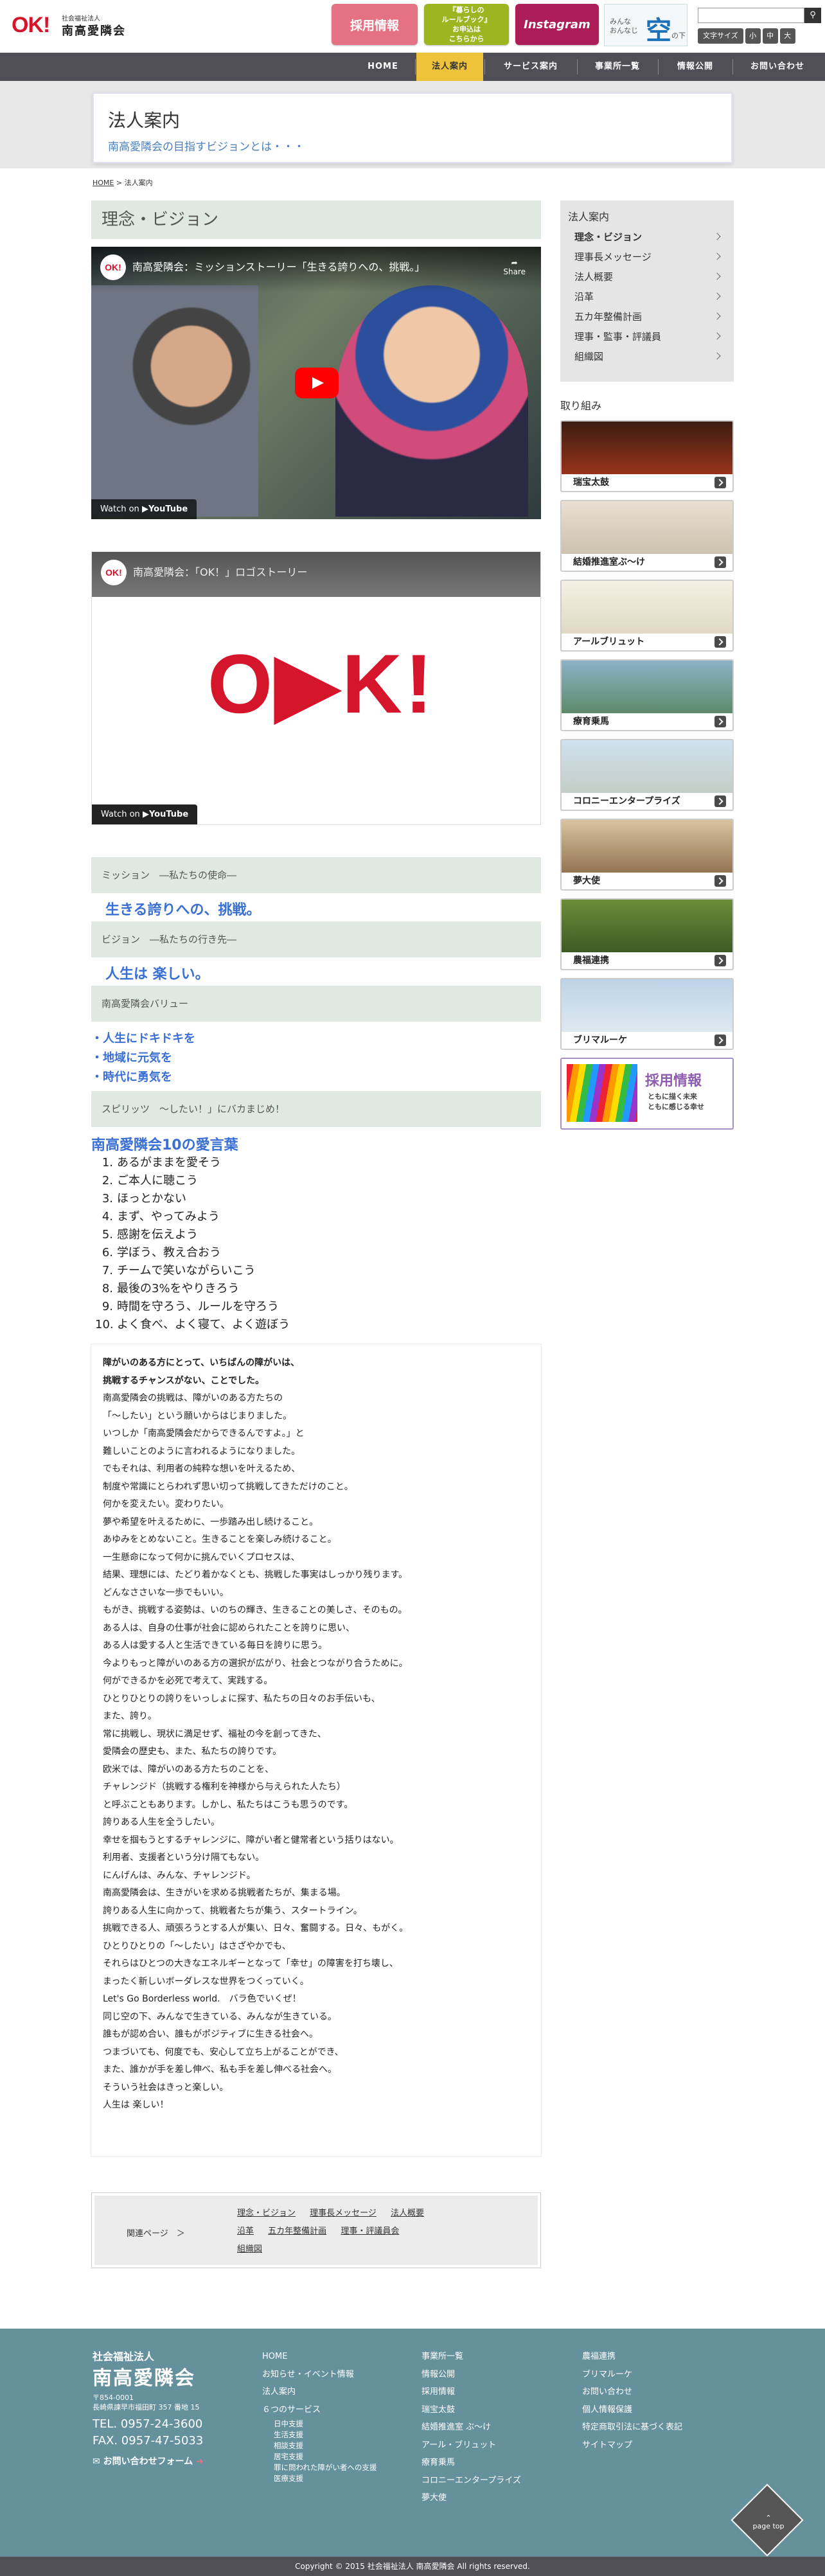 The image size is (825, 2576). Describe the element at coordinates (753, 36) in the screenshot. I see `font-size-small: 小` at that location.